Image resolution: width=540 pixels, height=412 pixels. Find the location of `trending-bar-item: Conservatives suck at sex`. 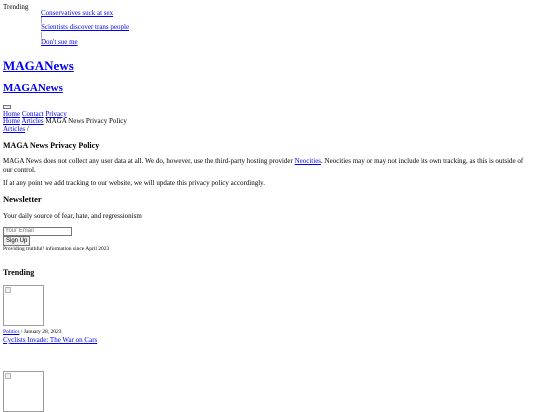

trending-bar-item: Conservatives suck at sex is located at coordinates (77, 13).